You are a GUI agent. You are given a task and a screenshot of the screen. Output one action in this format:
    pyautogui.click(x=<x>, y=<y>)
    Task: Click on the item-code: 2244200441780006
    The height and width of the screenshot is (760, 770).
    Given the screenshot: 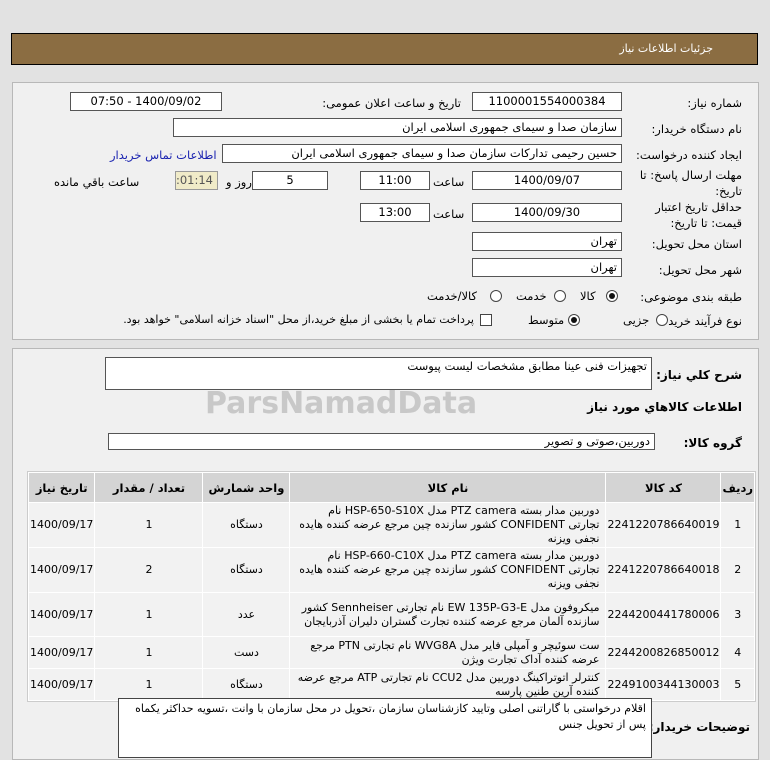 What is the action you would take?
    pyautogui.click(x=663, y=614)
    